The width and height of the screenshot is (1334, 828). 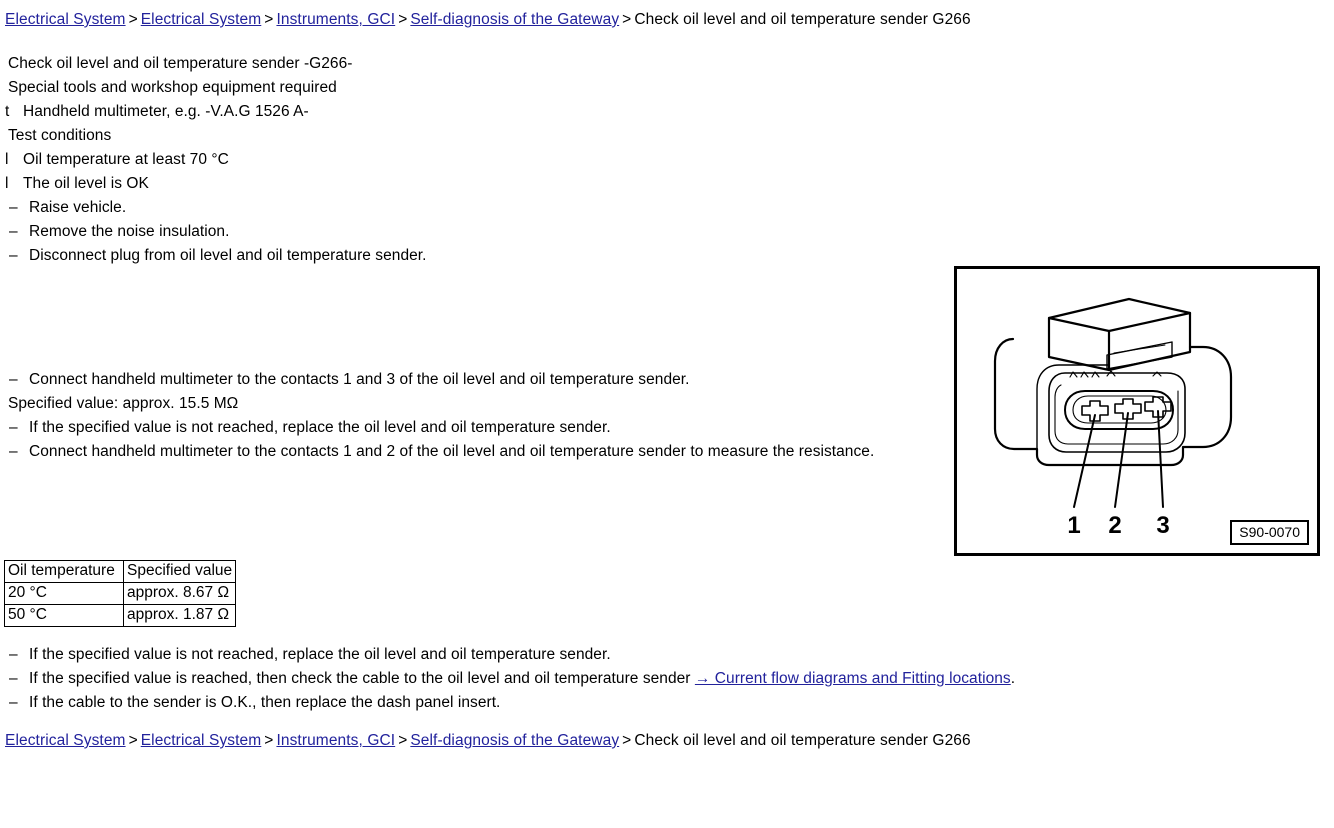 What do you see at coordinates (86, 183) in the screenshot?
I see `test-condition-label: The oil level is OK` at bounding box center [86, 183].